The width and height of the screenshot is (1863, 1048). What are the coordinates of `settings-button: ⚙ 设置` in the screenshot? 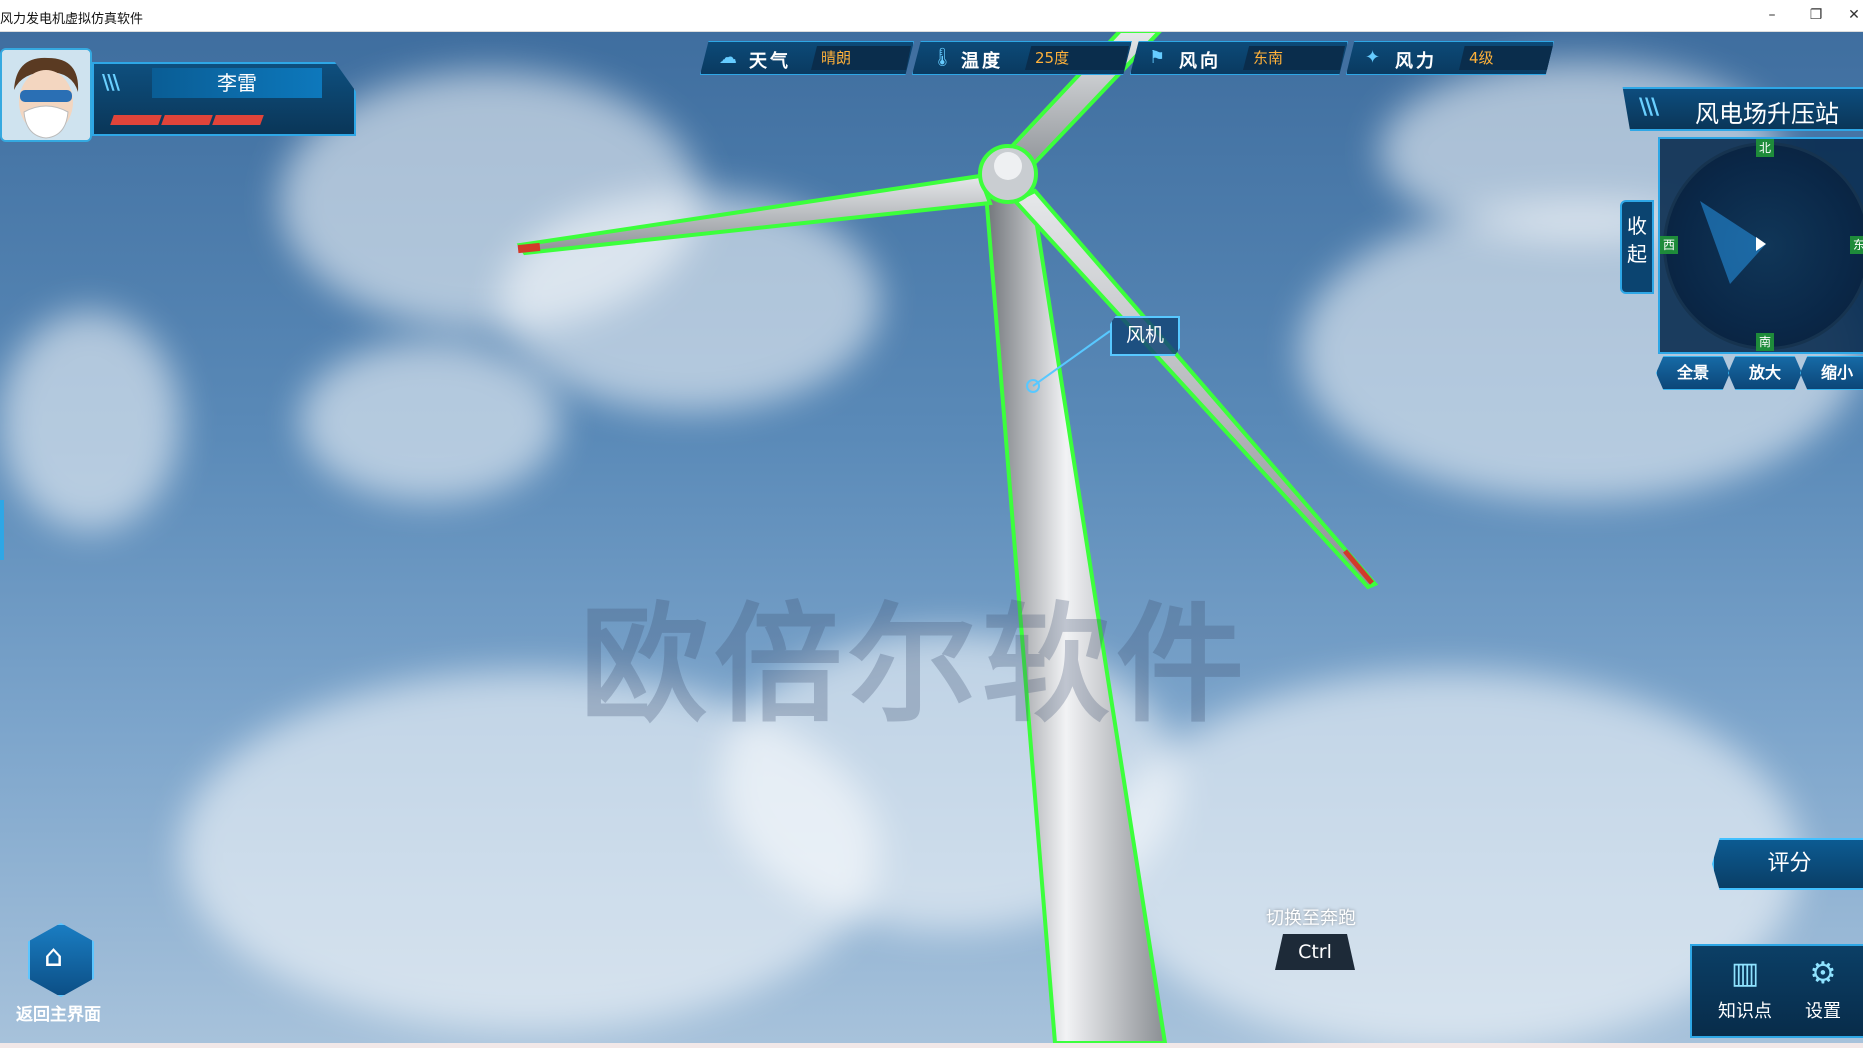 It's located at (1823, 989).